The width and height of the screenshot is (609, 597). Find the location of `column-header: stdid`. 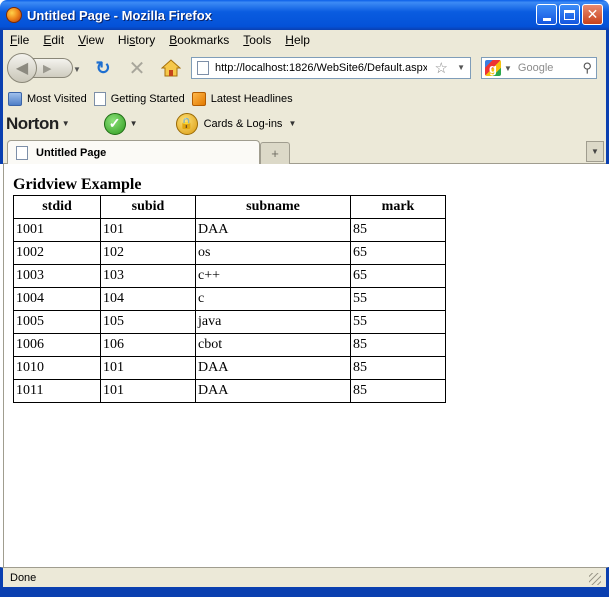

column-header: stdid is located at coordinates (57, 207).